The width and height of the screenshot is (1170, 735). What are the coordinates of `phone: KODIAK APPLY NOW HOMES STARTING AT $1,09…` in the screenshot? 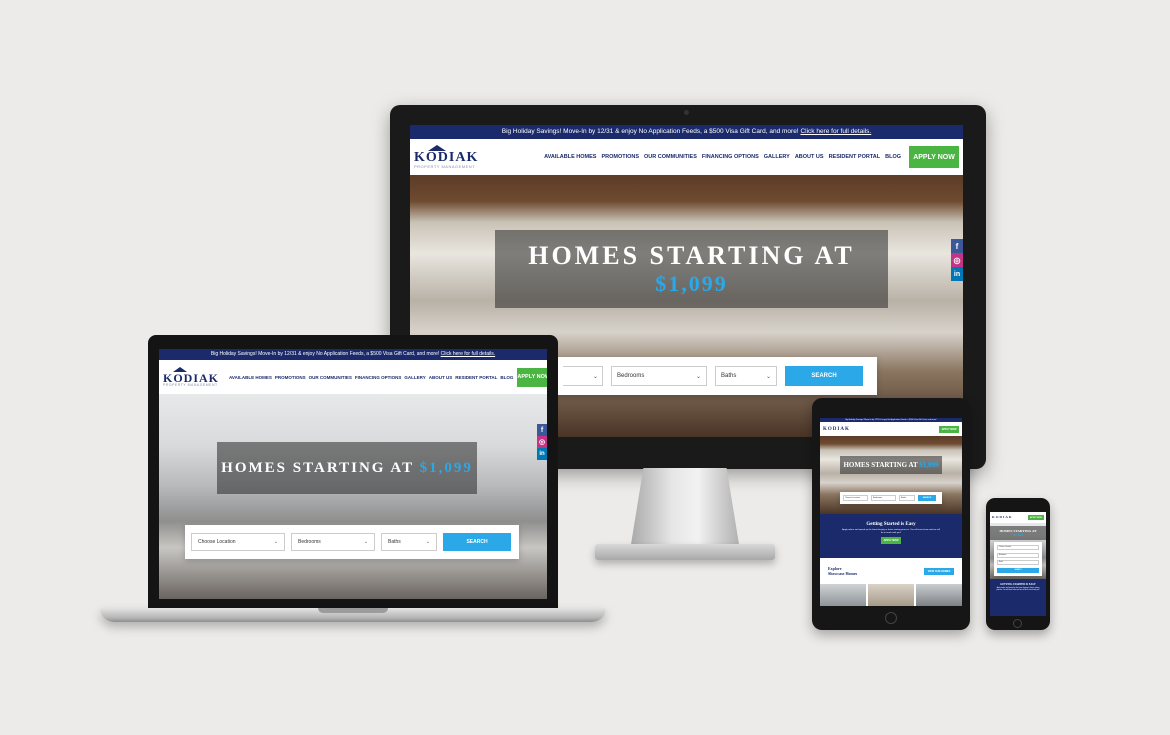 It's located at (1018, 564).